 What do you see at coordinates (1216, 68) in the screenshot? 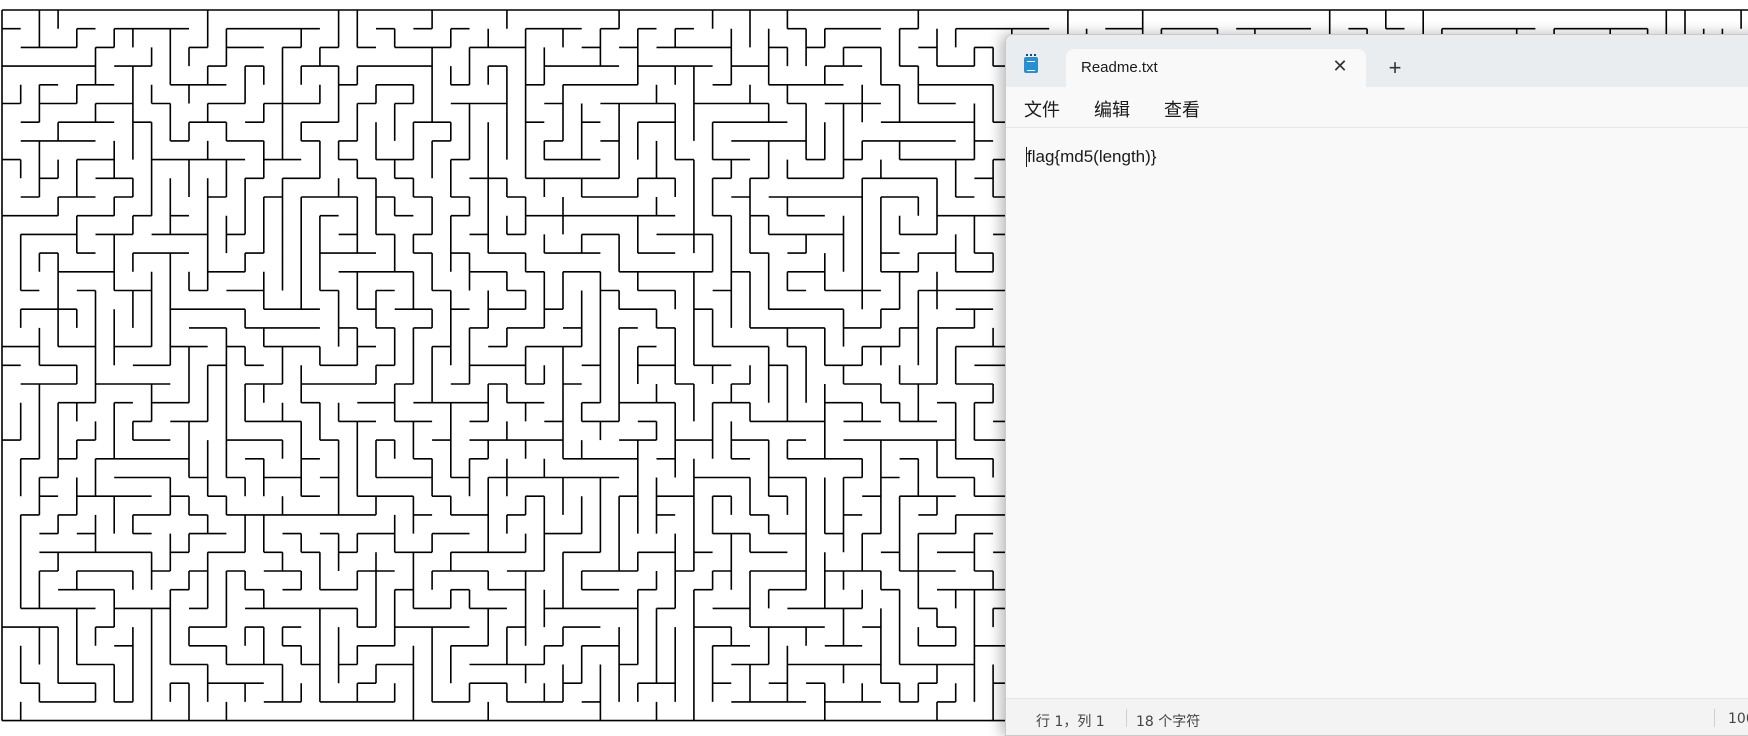
I see `tab-readme: Readme.txt ✕` at bounding box center [1216, 68].